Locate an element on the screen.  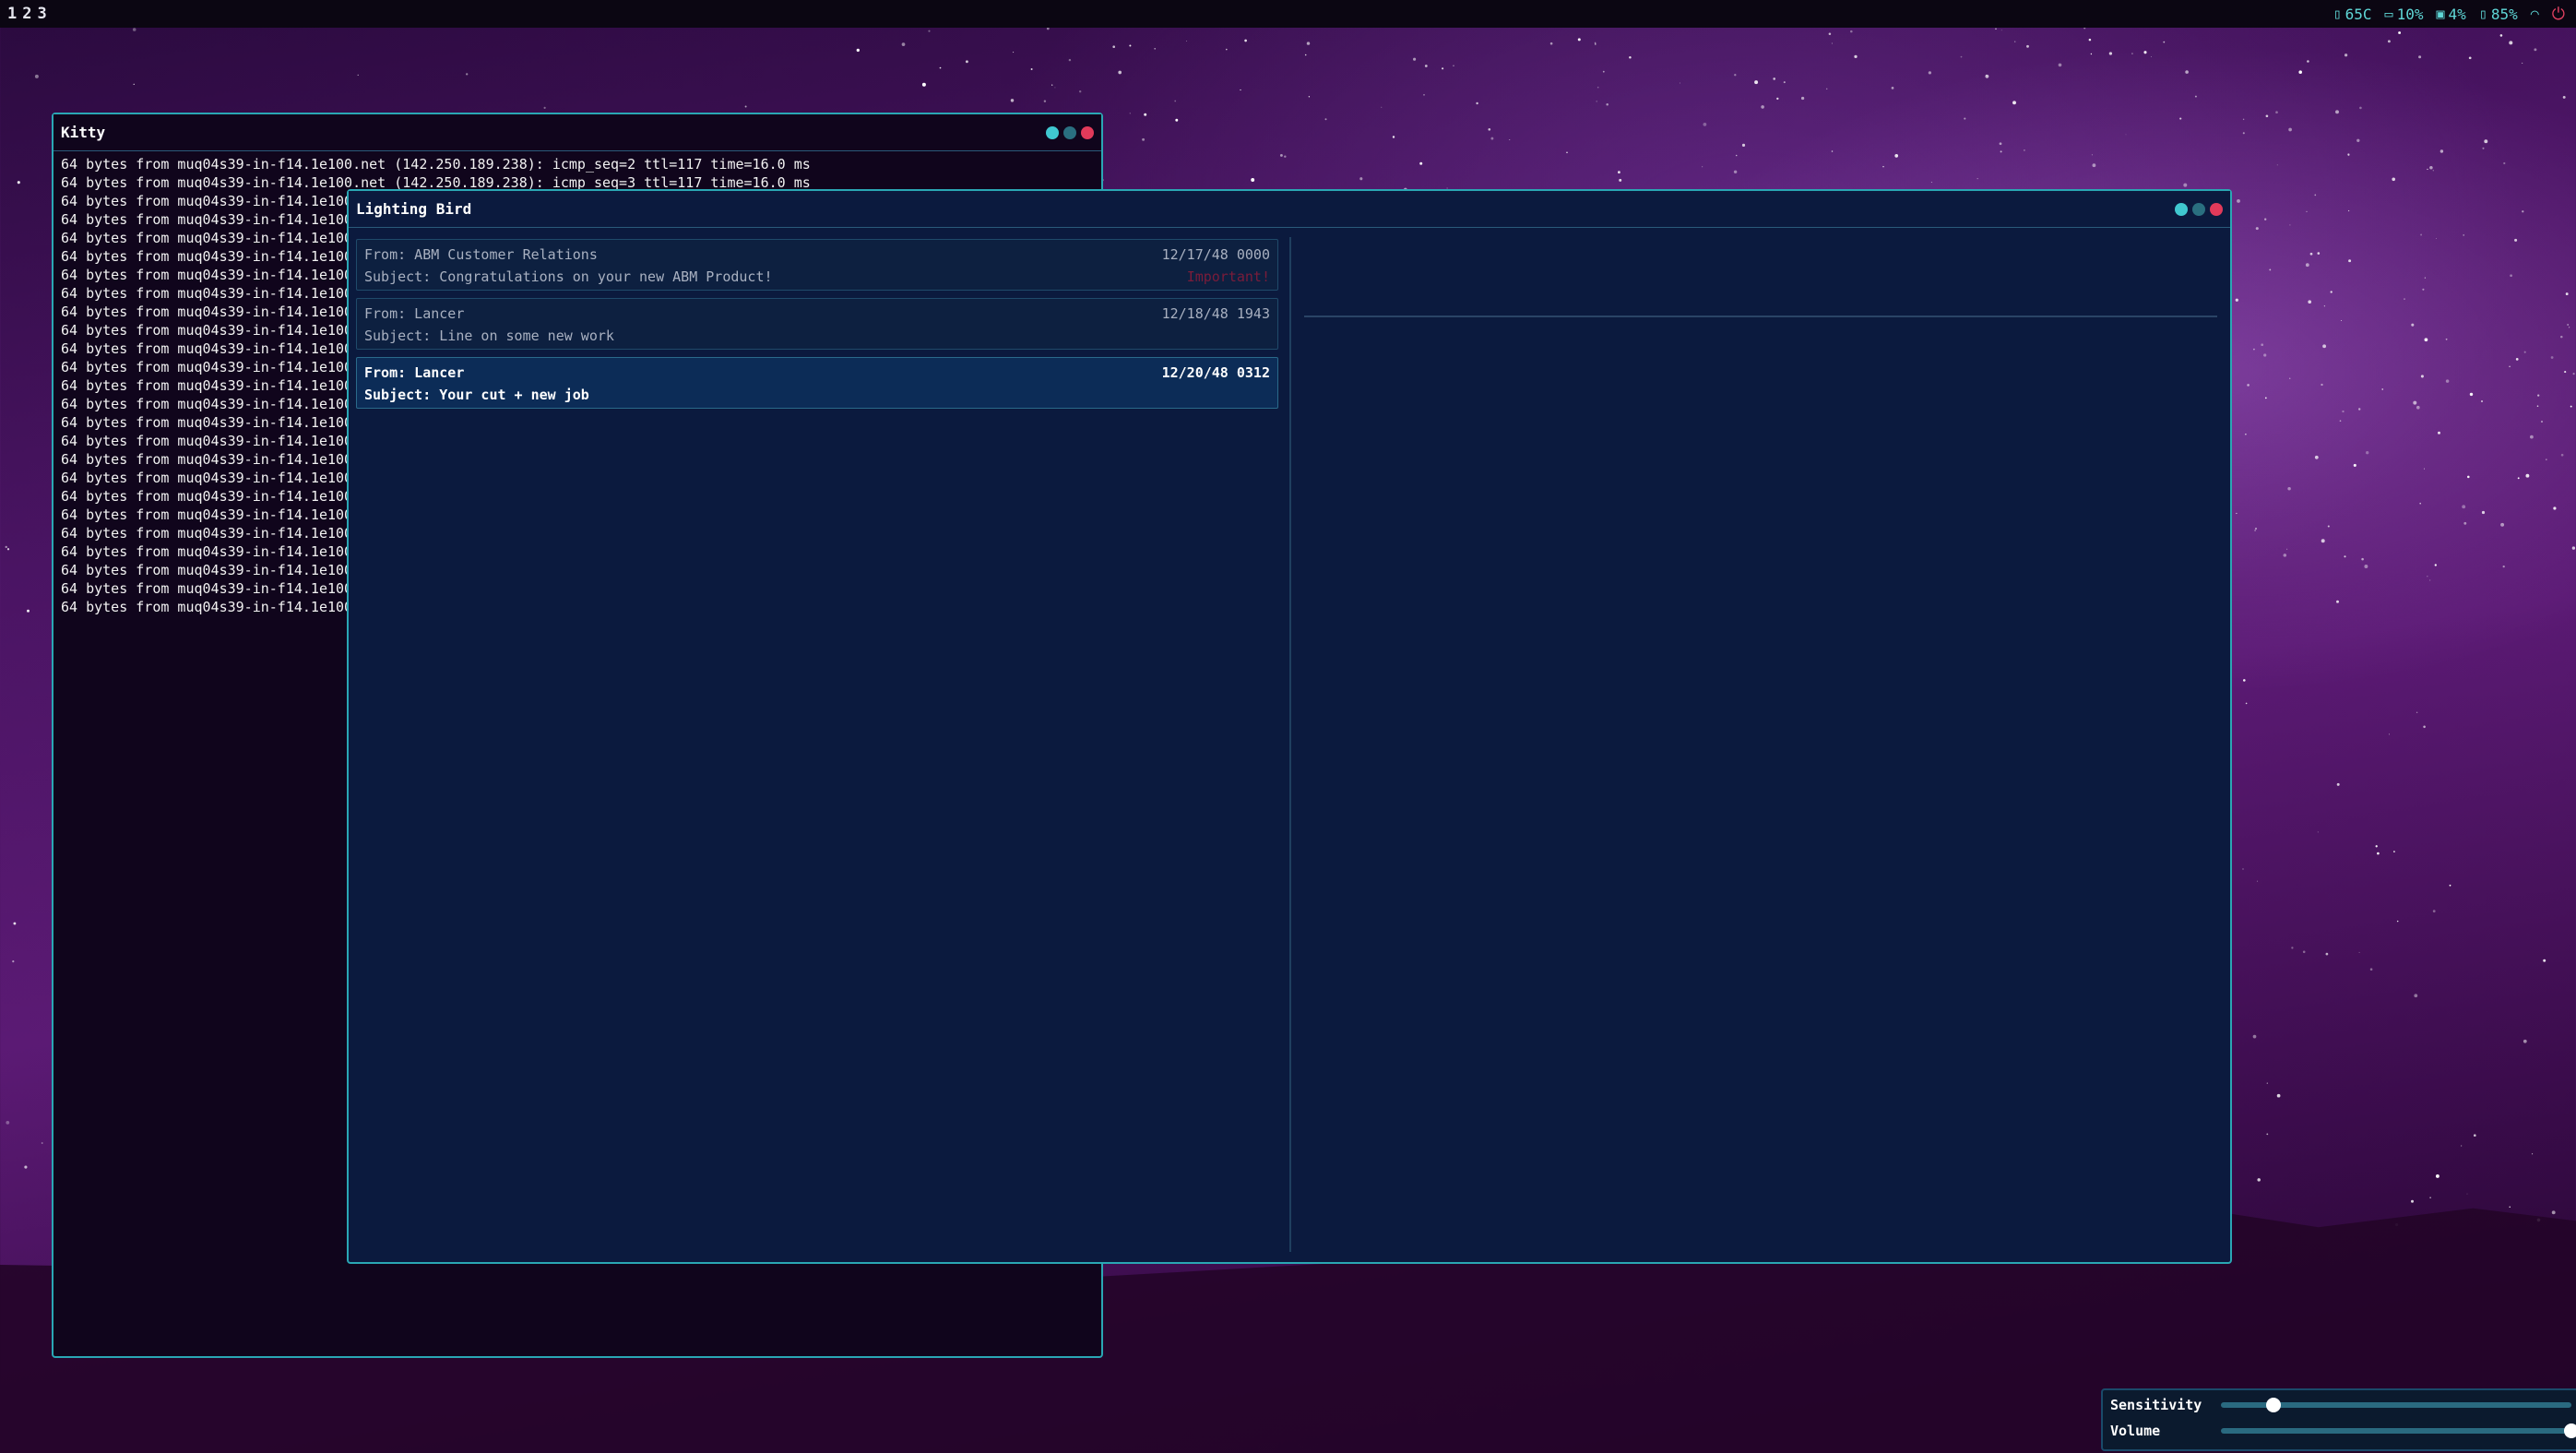
wifi-icon: ◠ is located at coordinates (2535, 14).